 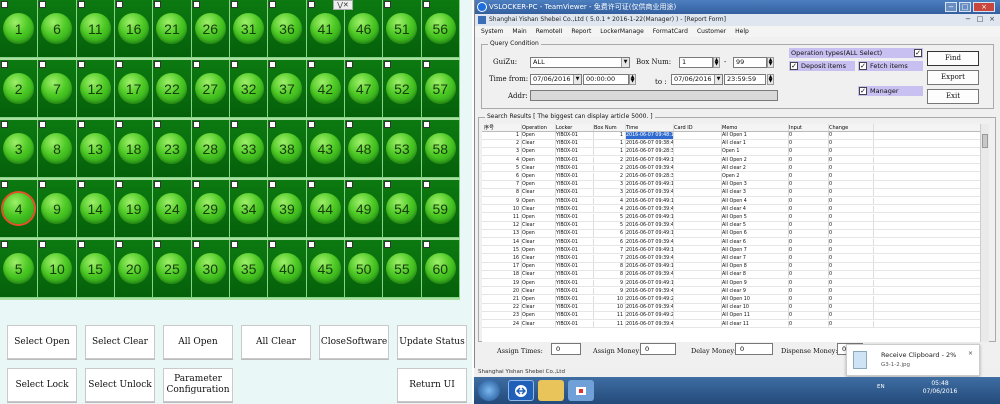 I want to click on locker-cell: 17, so click(x=134, y=89).